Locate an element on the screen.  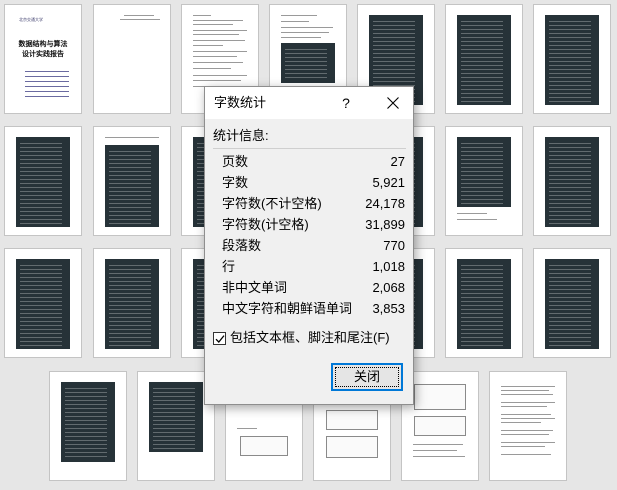
stat-label: 字数 is located at coordinates (235, 182).